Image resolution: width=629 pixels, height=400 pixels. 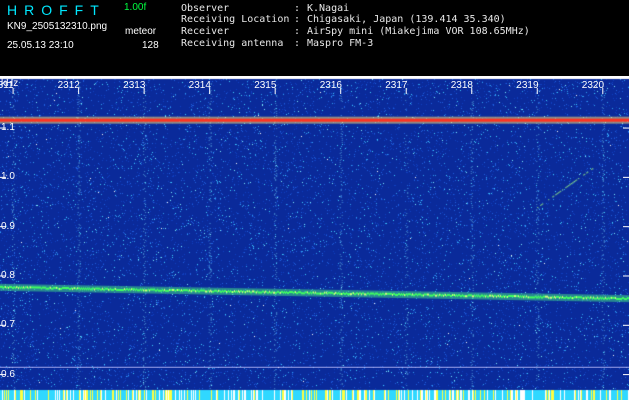 What do you see at coordinates (235, 19) in the screenshot?
I see `location-key: Receiving Location` at bounding box center [235, 19].